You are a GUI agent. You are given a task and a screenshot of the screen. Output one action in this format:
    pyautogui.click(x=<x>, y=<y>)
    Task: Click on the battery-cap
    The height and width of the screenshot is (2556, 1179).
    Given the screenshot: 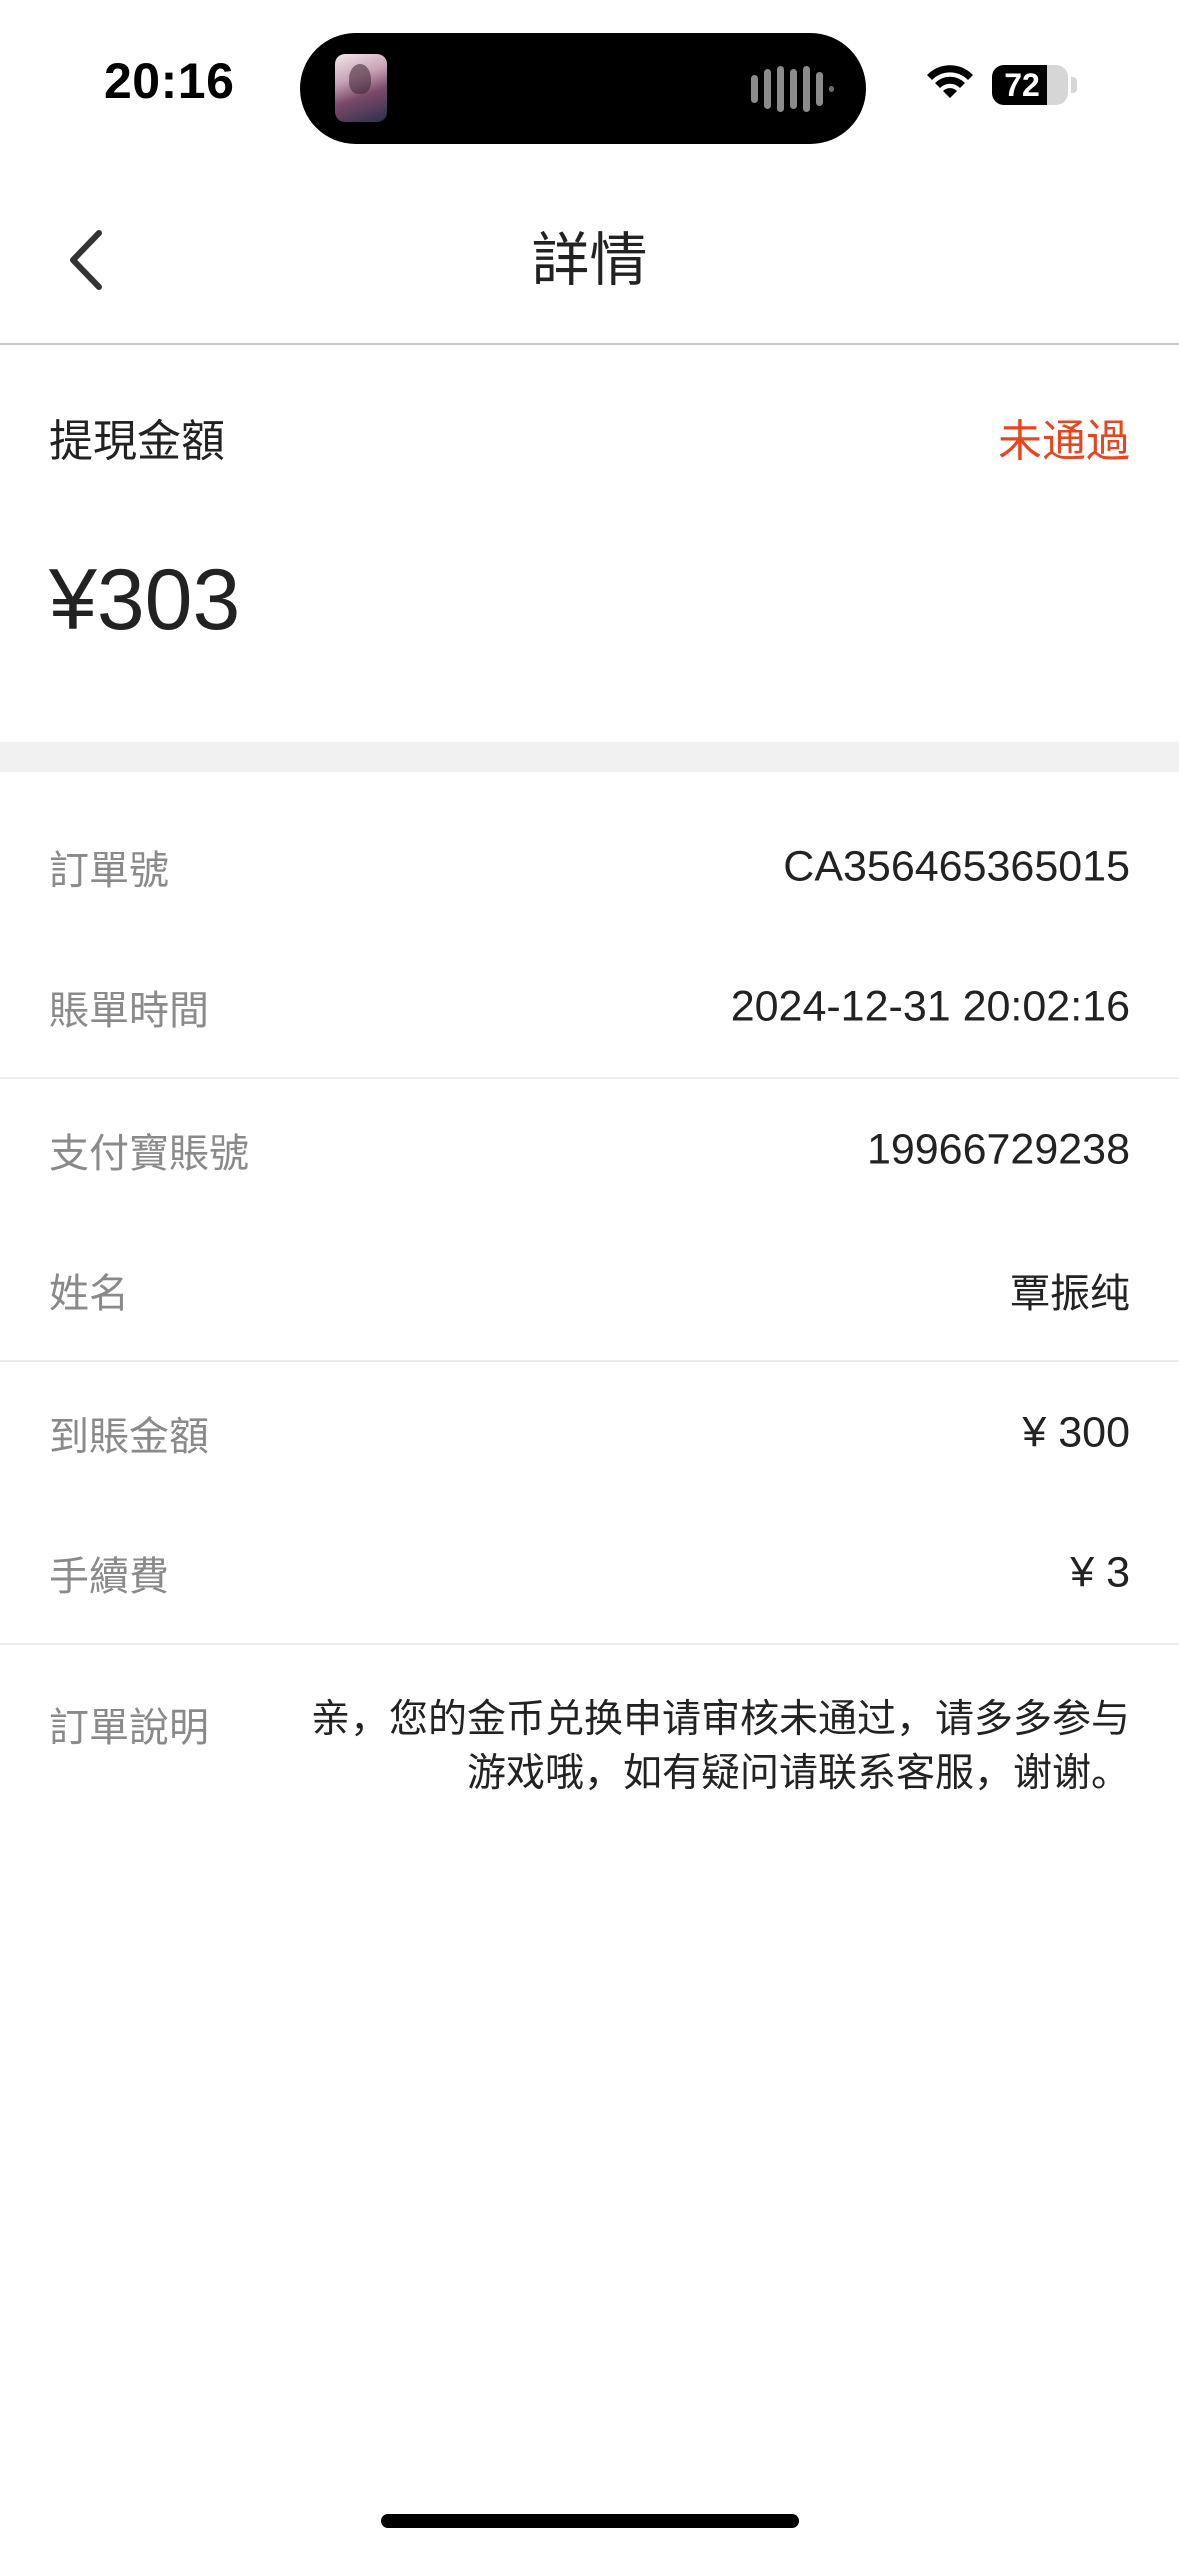 What is the action you would take?
    pyautogui.click(x=1074, y=85)
    